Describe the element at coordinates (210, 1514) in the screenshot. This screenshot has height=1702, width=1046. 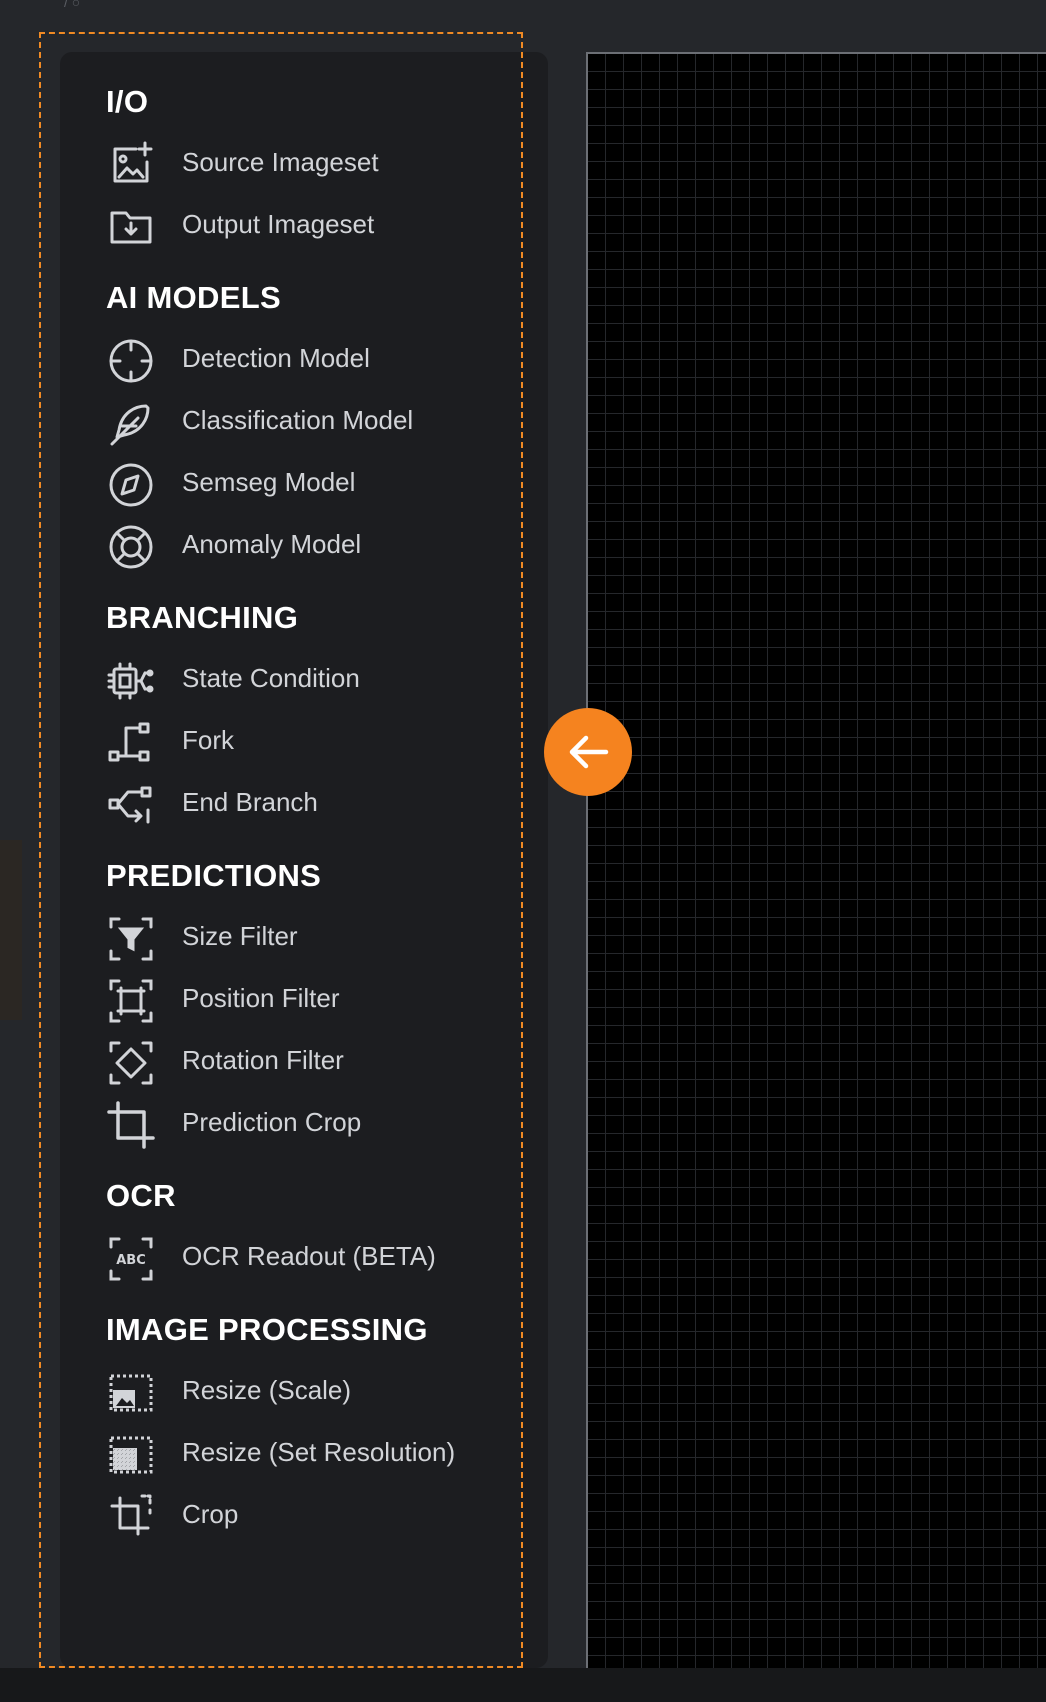
I see `palette-item-label: Crop` at that location.